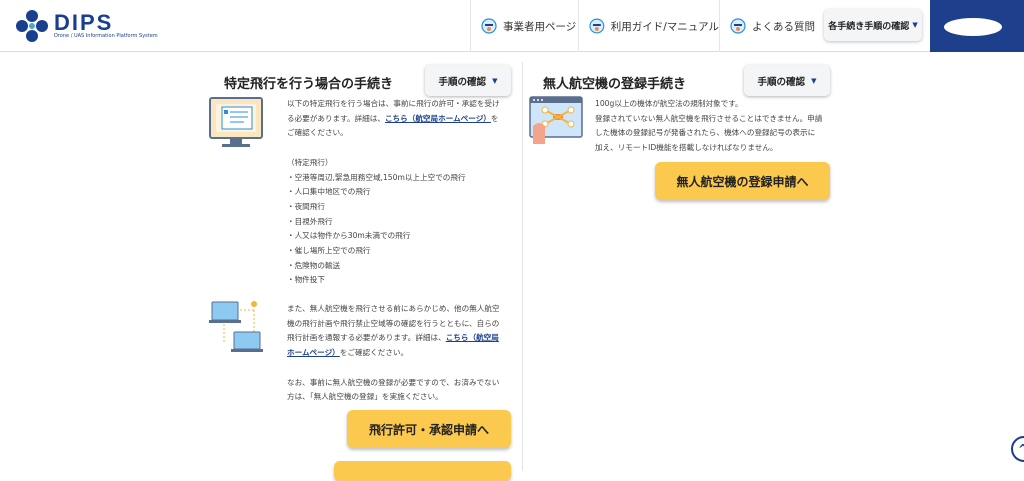 Image resolution: width=1024 pixels, height=481 pixels. Describe the element at coordinates (348, 353) in the screenshot. I see `description-line: ホームページ）をご確認ください。` at that location.